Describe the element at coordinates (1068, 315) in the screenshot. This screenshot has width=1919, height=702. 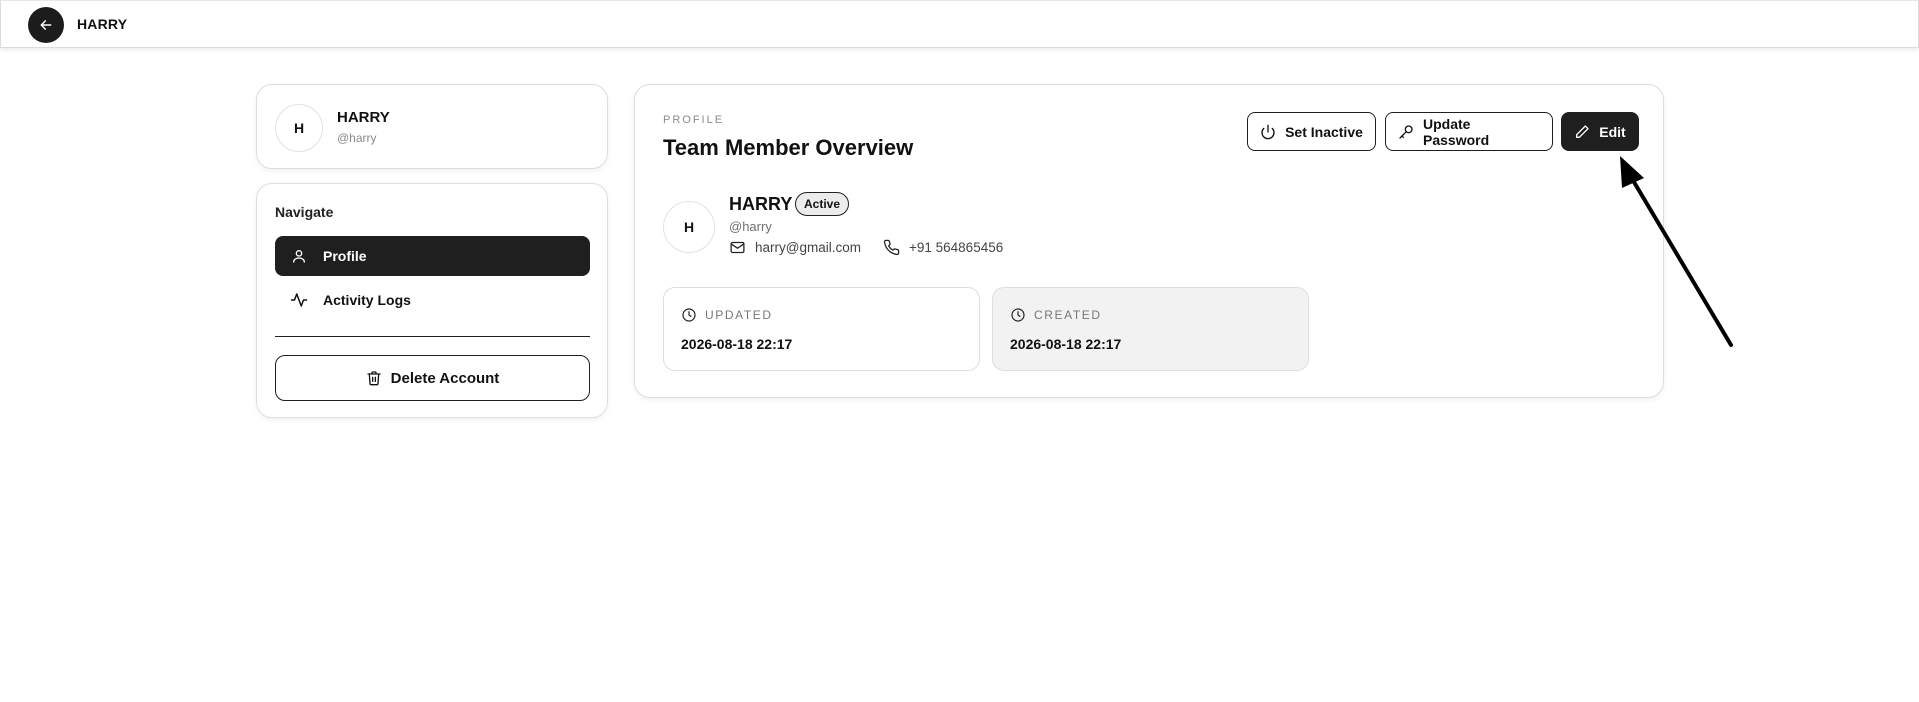
I see `created-label: CREATED` at that location.